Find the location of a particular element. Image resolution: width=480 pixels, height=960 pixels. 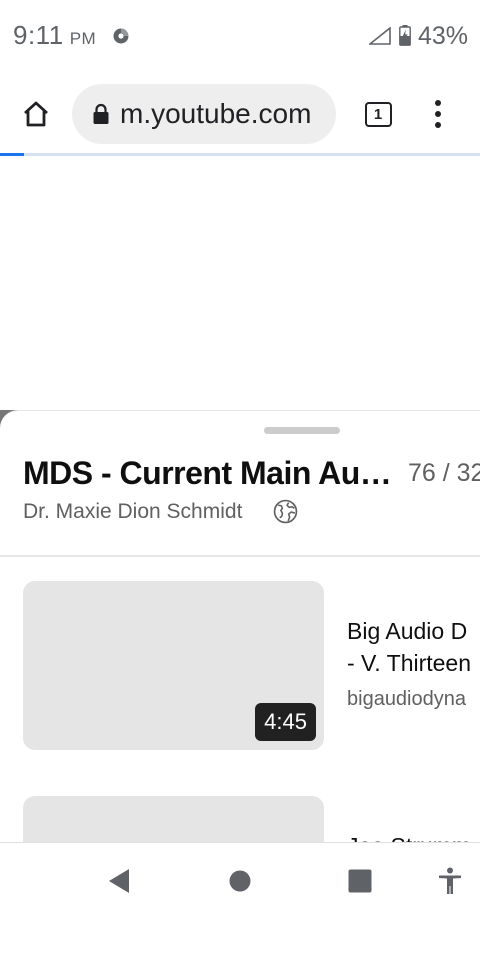

tab-switcher-button: 1 is located at coordinates (378, 114).